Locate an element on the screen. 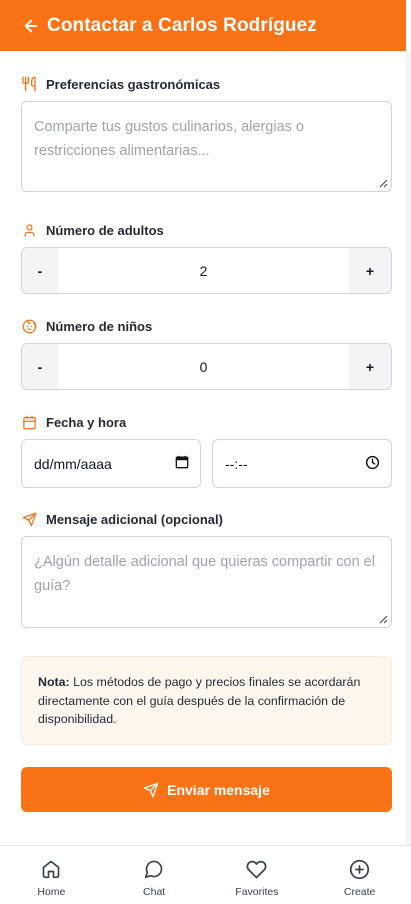 Image resolution: width=411 pixels, height=904 pixels. baby-icon is located at coordinates (29, 326).